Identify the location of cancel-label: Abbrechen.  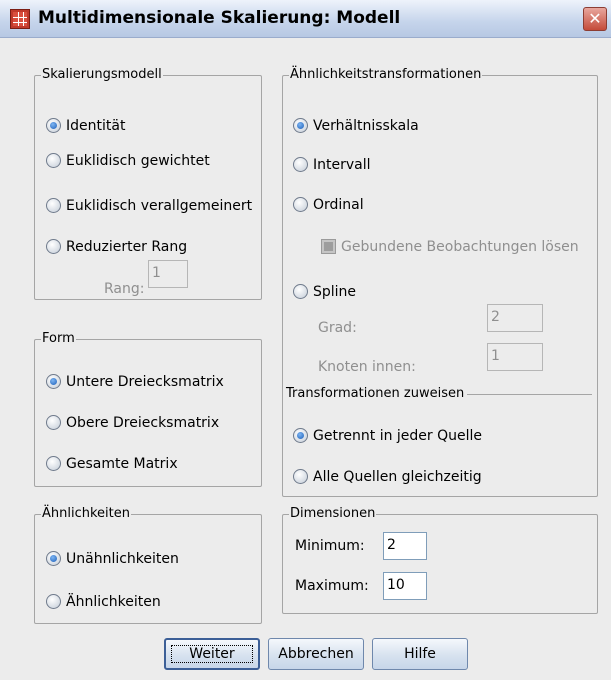
(316, 654).